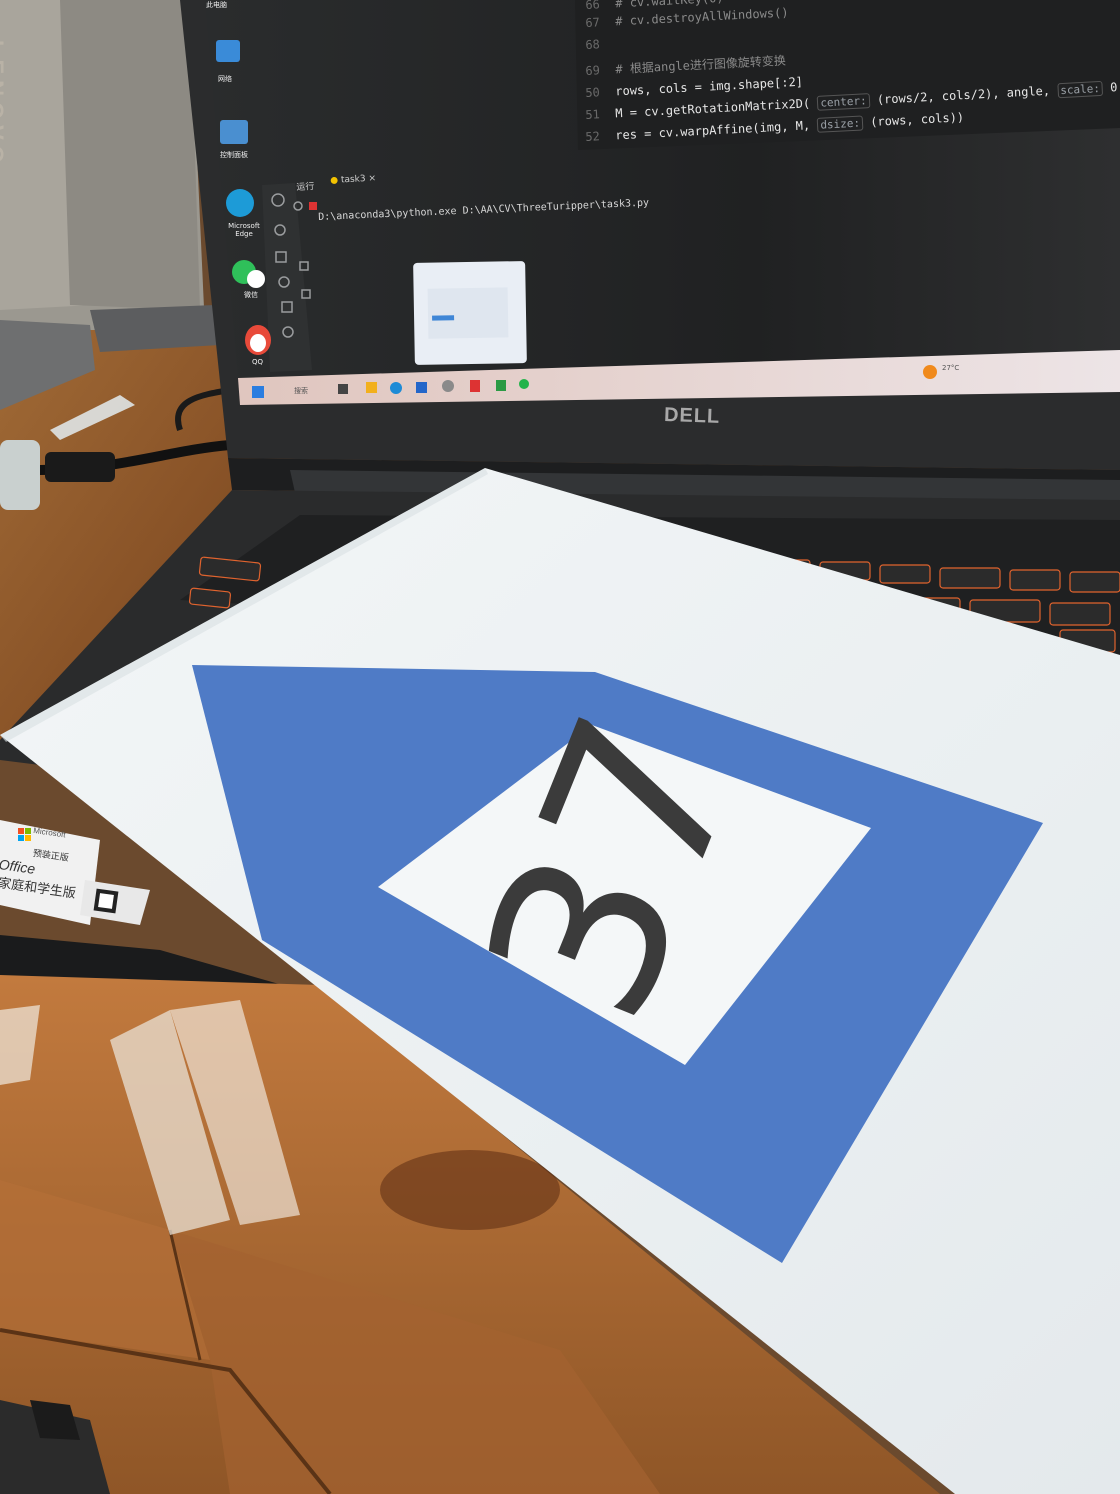 This screenshot has height=1494, width=1120. What do you see at coordinates (244, 230) in the screenshot?
I see `desktop-label-edge: Microsoft Edge` at bounding box center [244, 230].